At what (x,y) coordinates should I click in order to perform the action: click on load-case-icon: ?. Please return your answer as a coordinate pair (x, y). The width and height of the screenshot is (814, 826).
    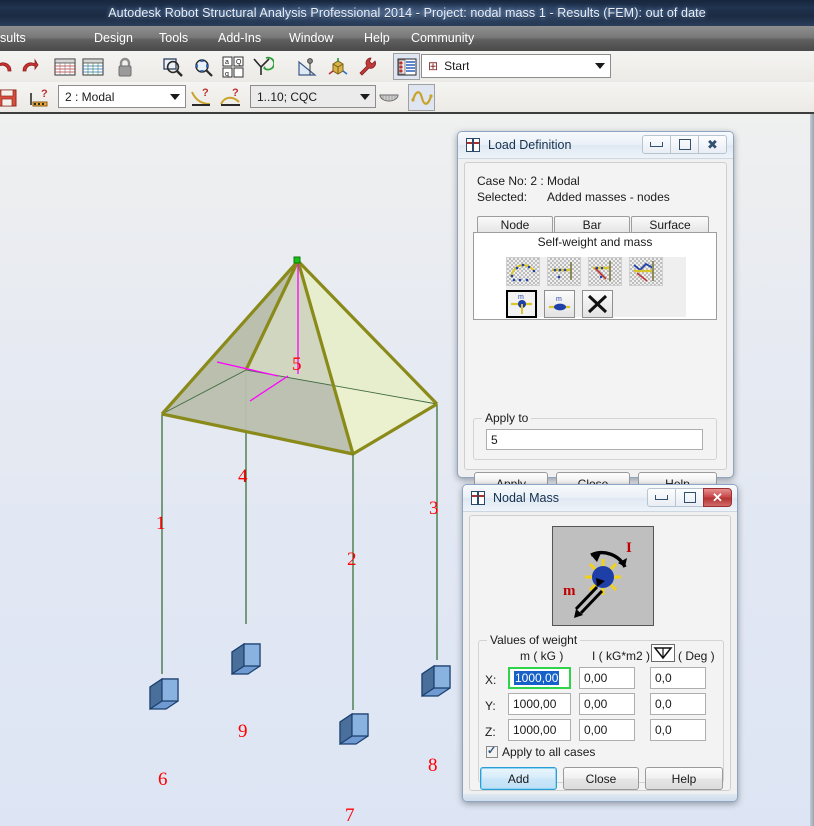
    Looking at the image, I should click on (40, 97).